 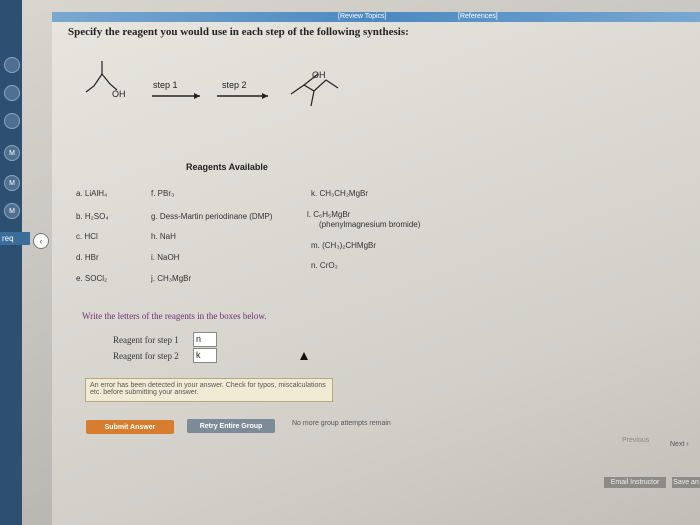 What do you see at coordinates (92, 216) in the screenshot?
I see `reagent-b: b. H₂SO₄` at bounding box center [92, 216].